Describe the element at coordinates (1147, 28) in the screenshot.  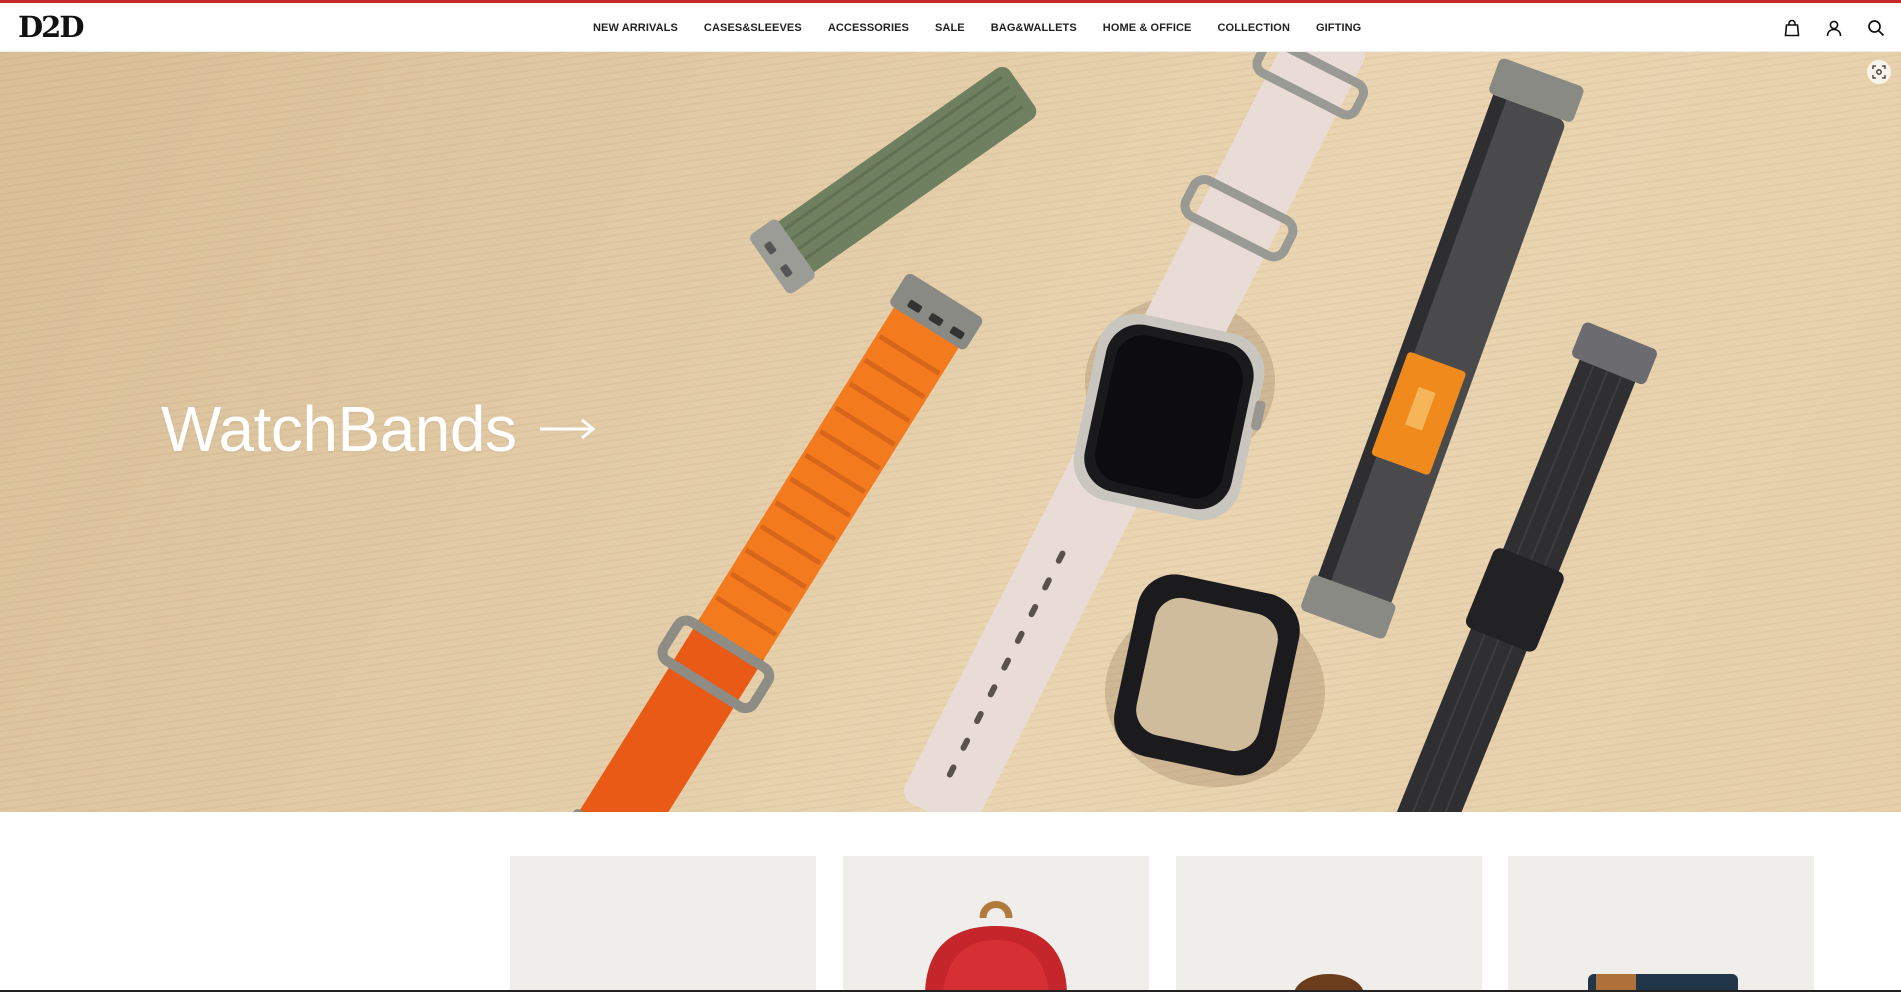
I see `nav-item-home-office: HOME & OFFICE` at that location.